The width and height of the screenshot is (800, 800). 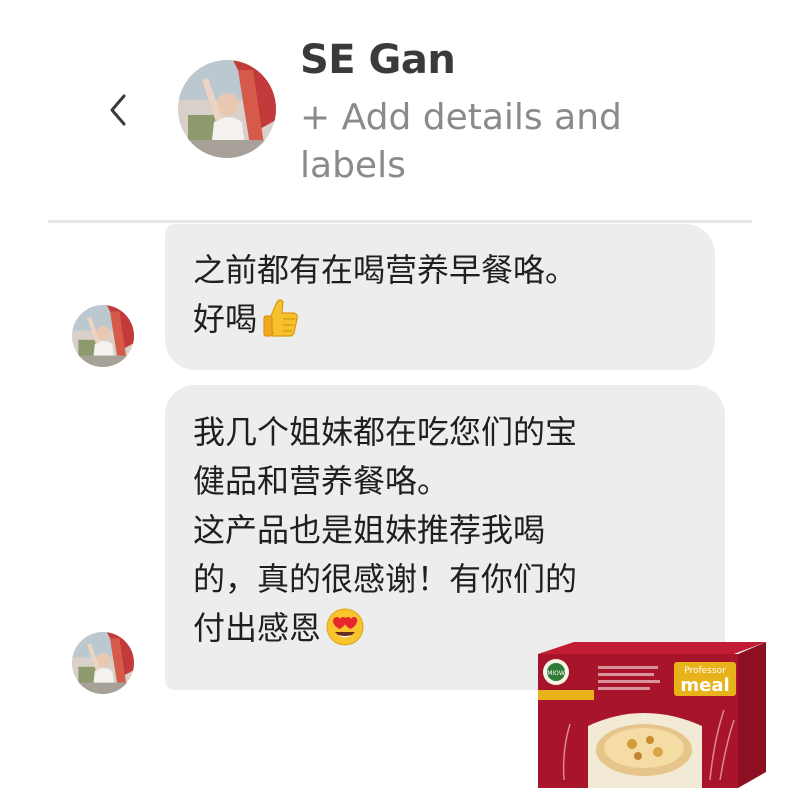 I want to click on add-details-link: + Add details and labels, so click(x=480, y=142).